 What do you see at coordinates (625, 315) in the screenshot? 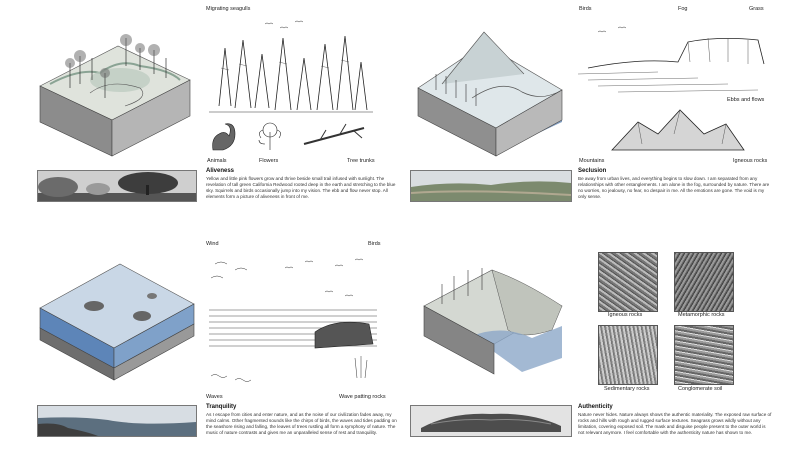
I see `label-rock-igneous: Igneous rocks` at bounding box center [625, 315].